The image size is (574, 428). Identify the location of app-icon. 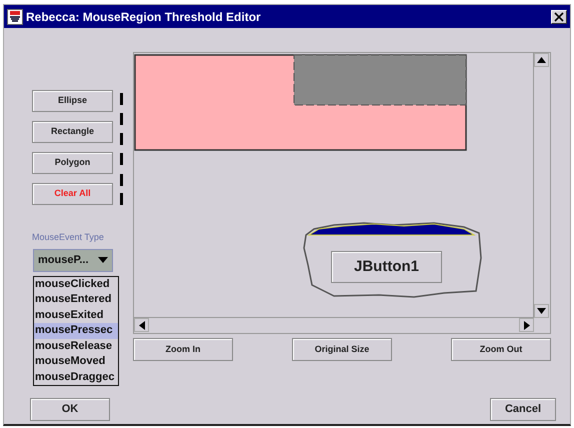
(15, 16).